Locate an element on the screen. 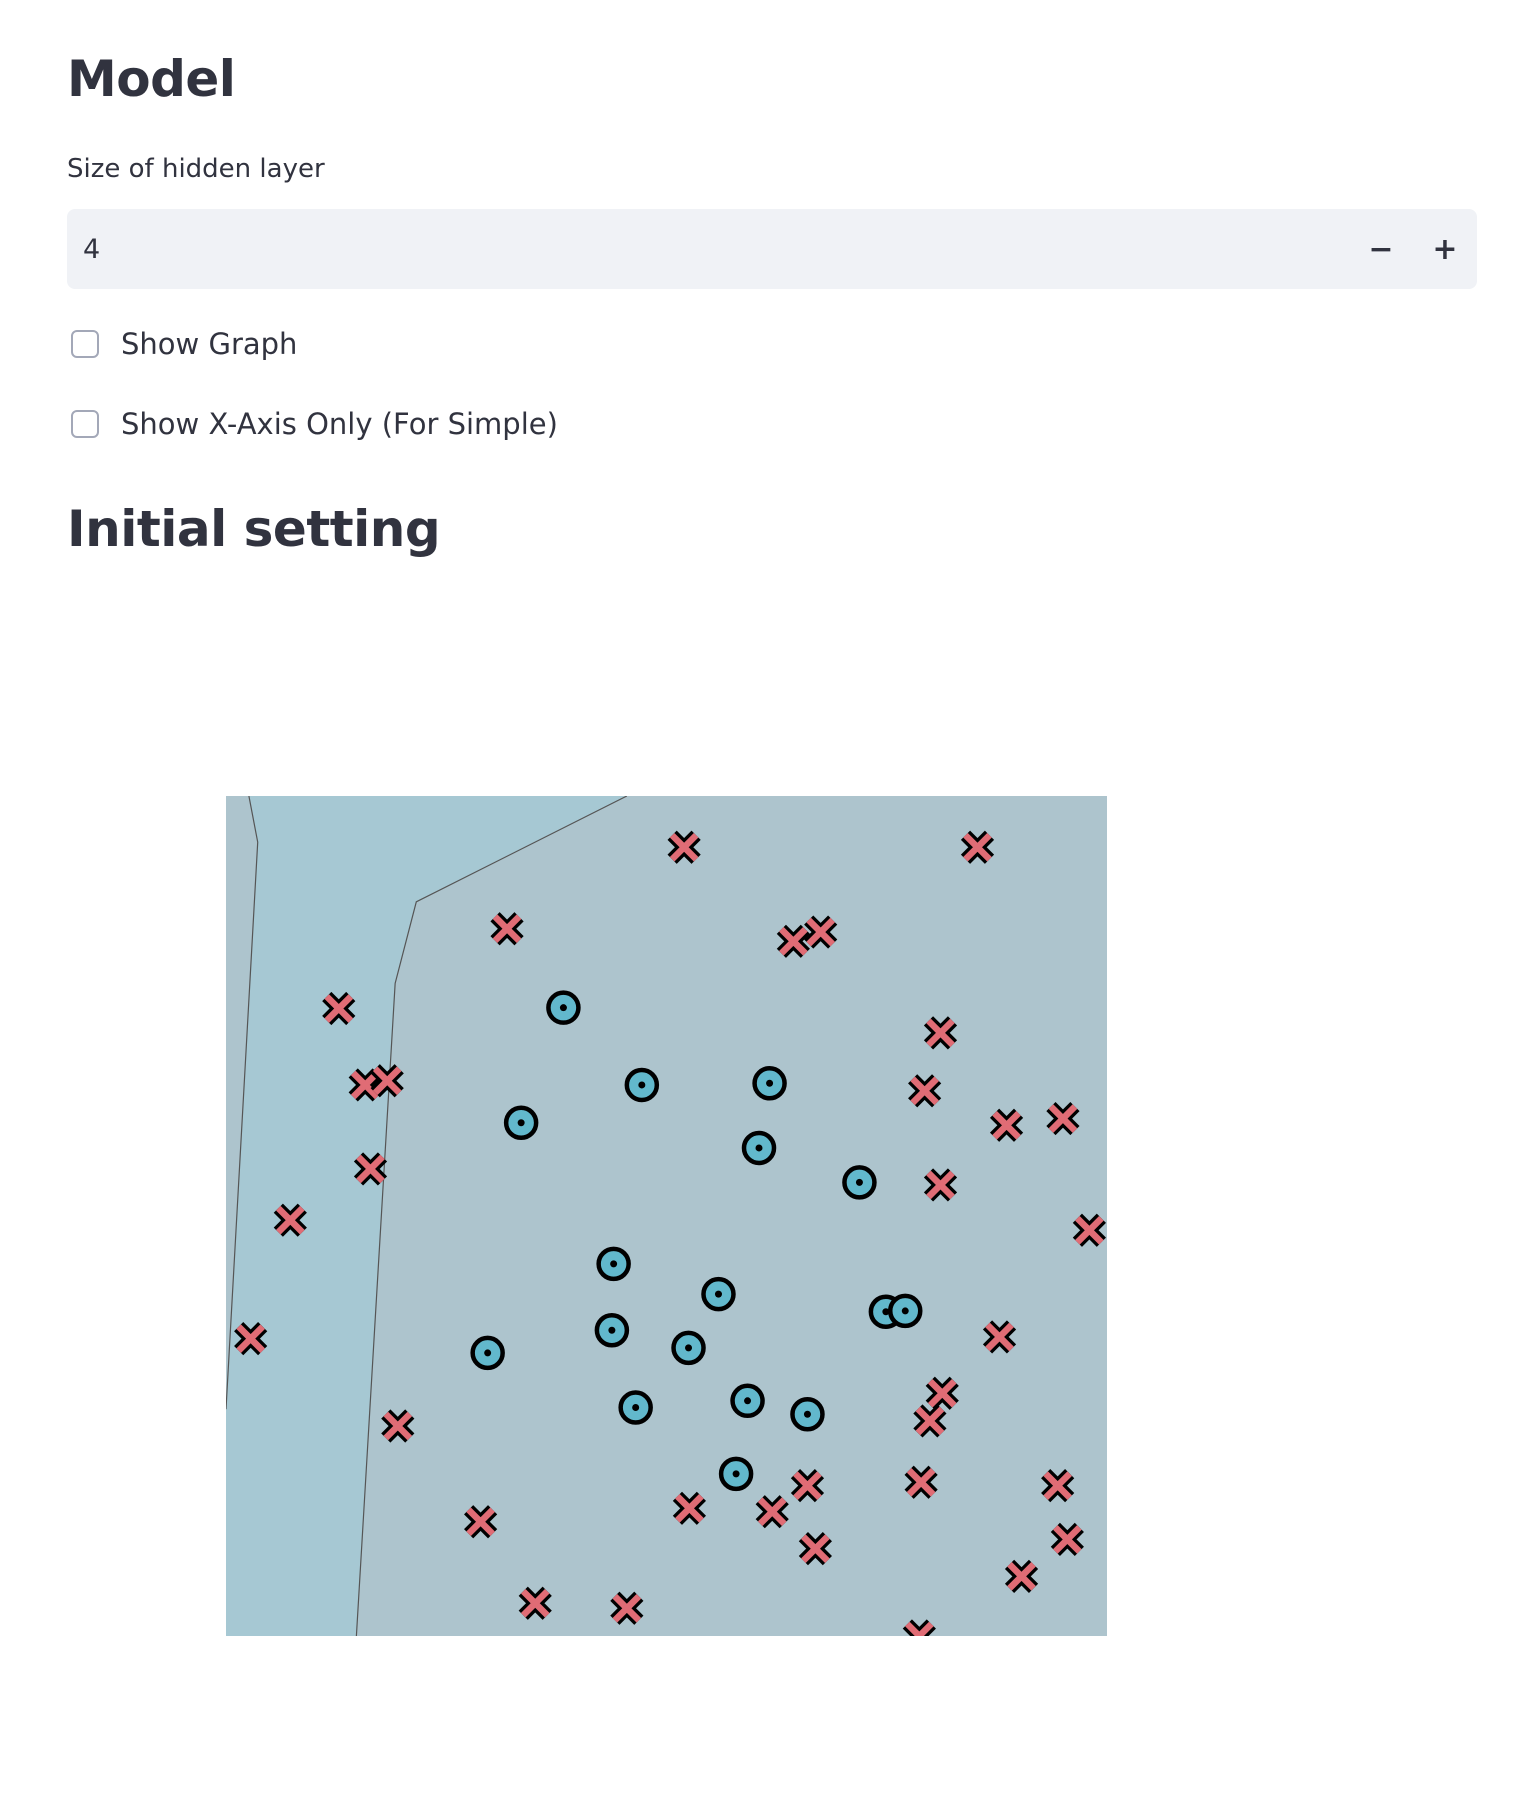 The image size is (1528, 1802). hidden-layer-label: Size of hidden layer is located at coordinates (196, 169).